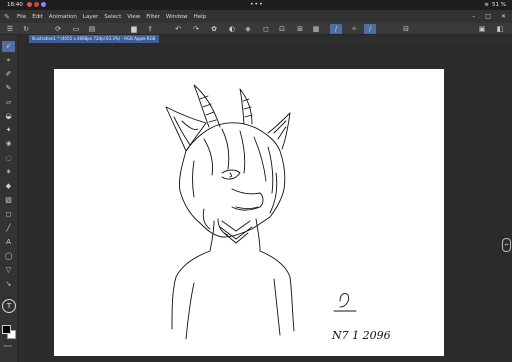  I want to click on gradient-icon: ▨, so click(8, 200).